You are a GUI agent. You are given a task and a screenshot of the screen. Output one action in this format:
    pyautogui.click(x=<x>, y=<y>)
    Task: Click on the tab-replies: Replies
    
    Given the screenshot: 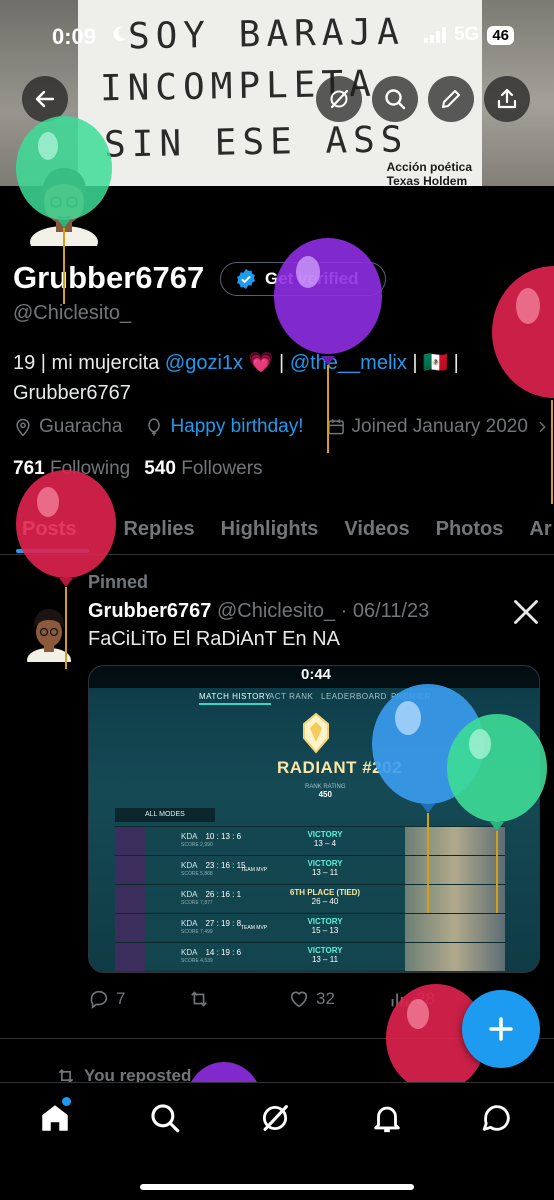 What is the action you would take?
    pyautogui.click(x=148, y=529)
    